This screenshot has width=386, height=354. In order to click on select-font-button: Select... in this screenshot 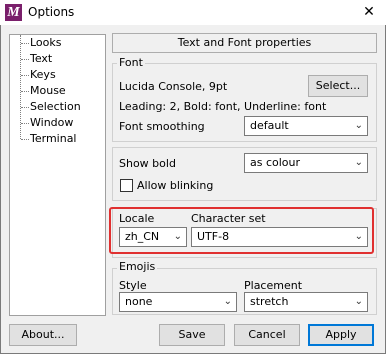, I will do `click(338, 86)`.